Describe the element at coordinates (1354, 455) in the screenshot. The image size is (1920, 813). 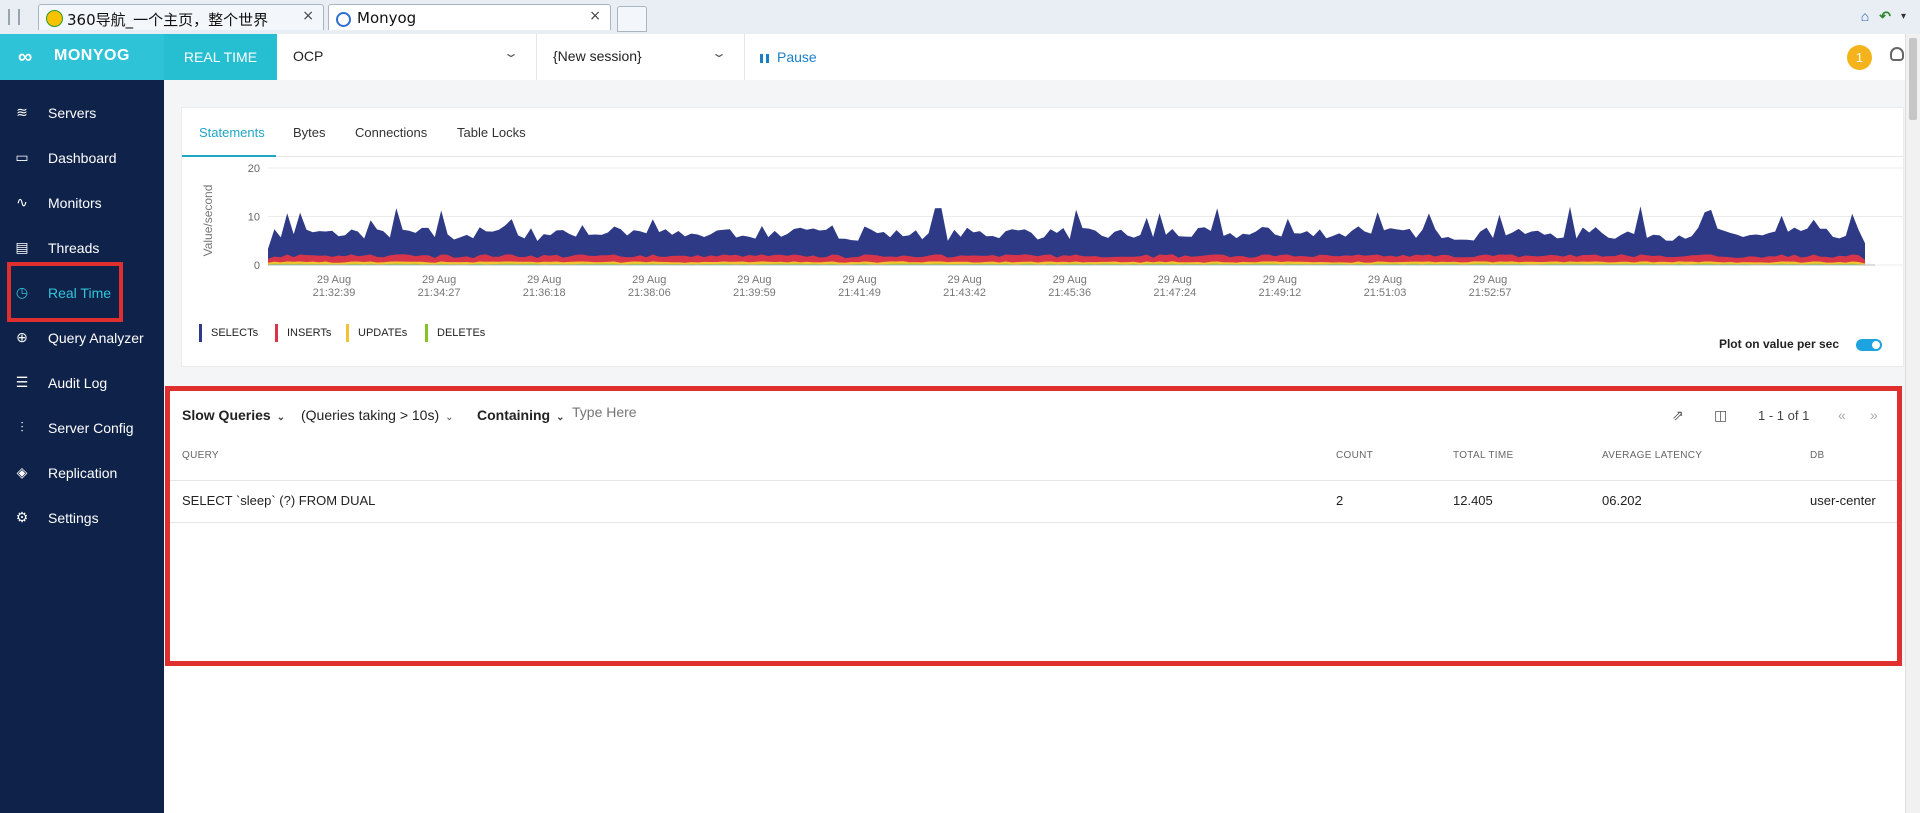
I see `column-header-count: COUNT` at that location.